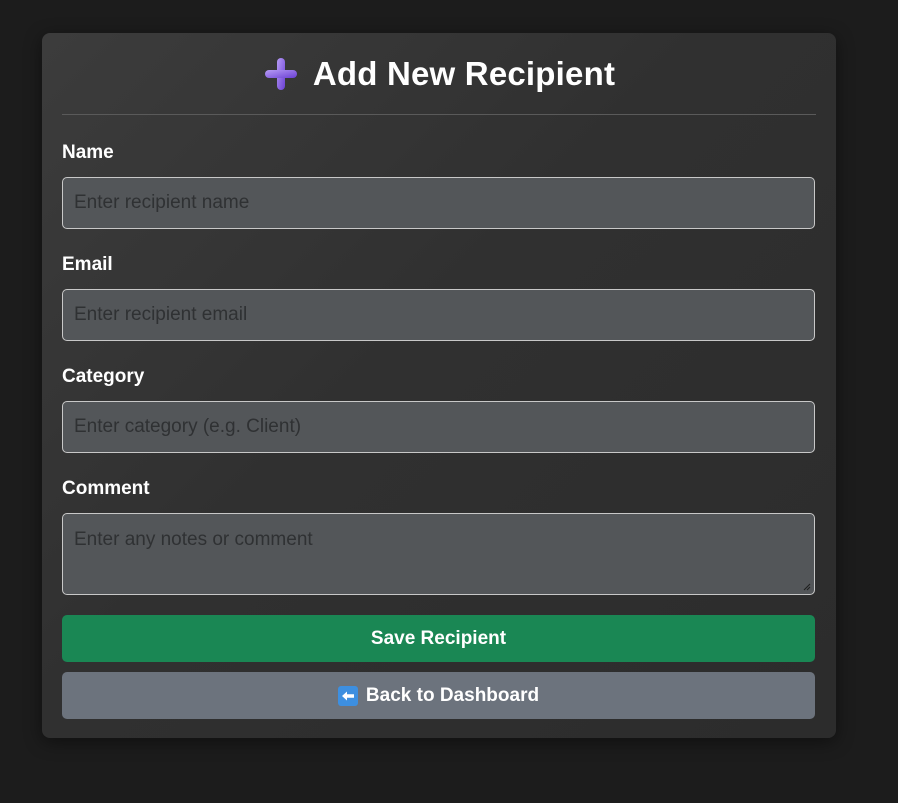 Image resolution: width=898 pixels, height=803 pixels. I want to click on resize-grip-icon, so click(807, 587).